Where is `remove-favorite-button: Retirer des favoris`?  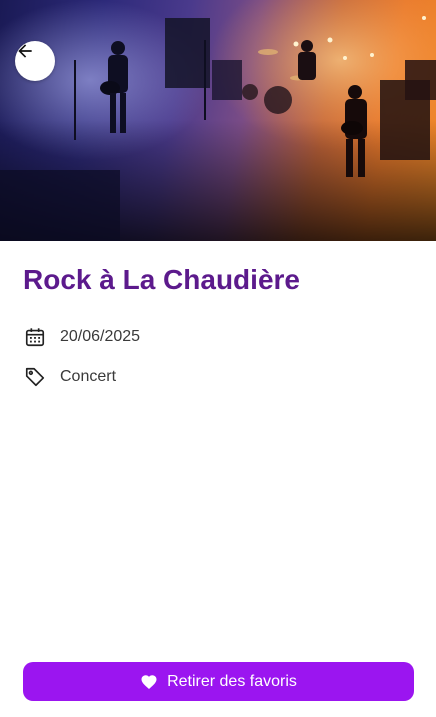 remove-favorite-button: Retirer des favoris is located at coordinates (218, 681).